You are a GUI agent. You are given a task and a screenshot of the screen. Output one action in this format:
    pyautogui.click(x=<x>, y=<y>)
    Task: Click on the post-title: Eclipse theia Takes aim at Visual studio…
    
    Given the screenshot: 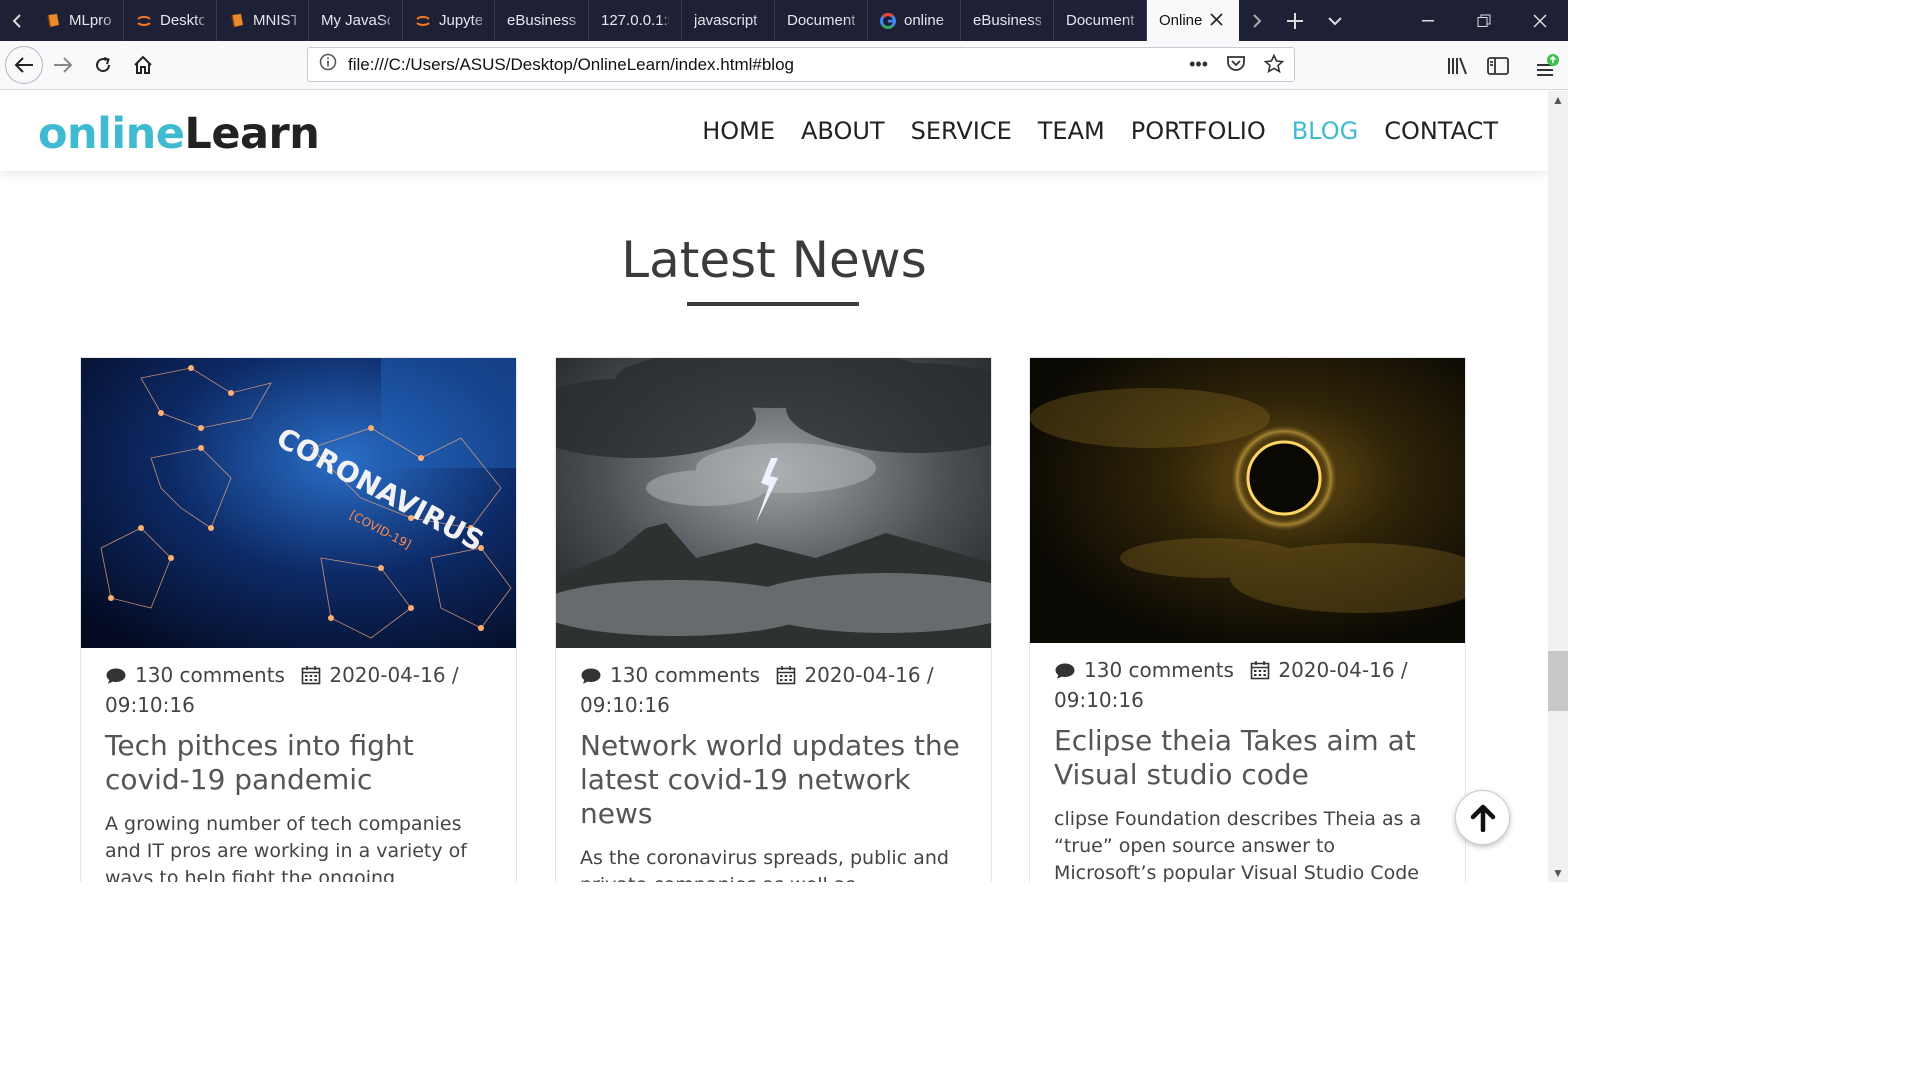 What is the action you would take?
    pyautogui.click(x=1247, y=753)
    